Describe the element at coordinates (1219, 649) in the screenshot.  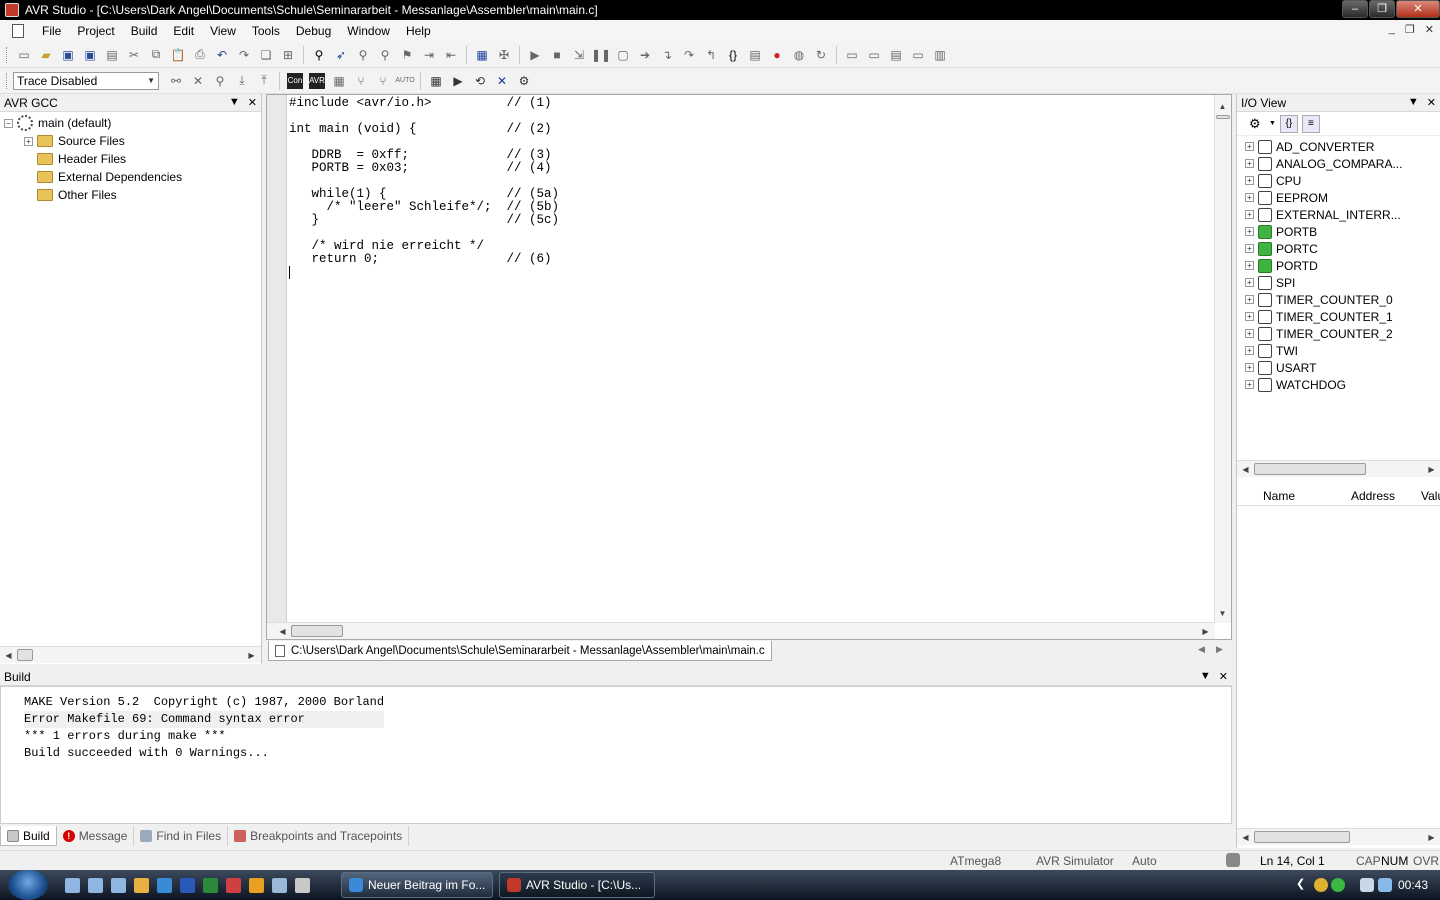
I see `tab-scroll-right-icon: ▶` at that location.